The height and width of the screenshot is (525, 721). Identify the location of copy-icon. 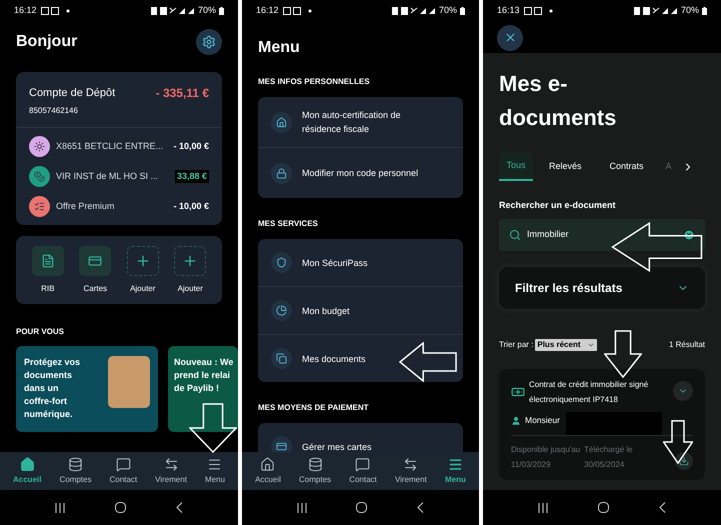
(281, 358).